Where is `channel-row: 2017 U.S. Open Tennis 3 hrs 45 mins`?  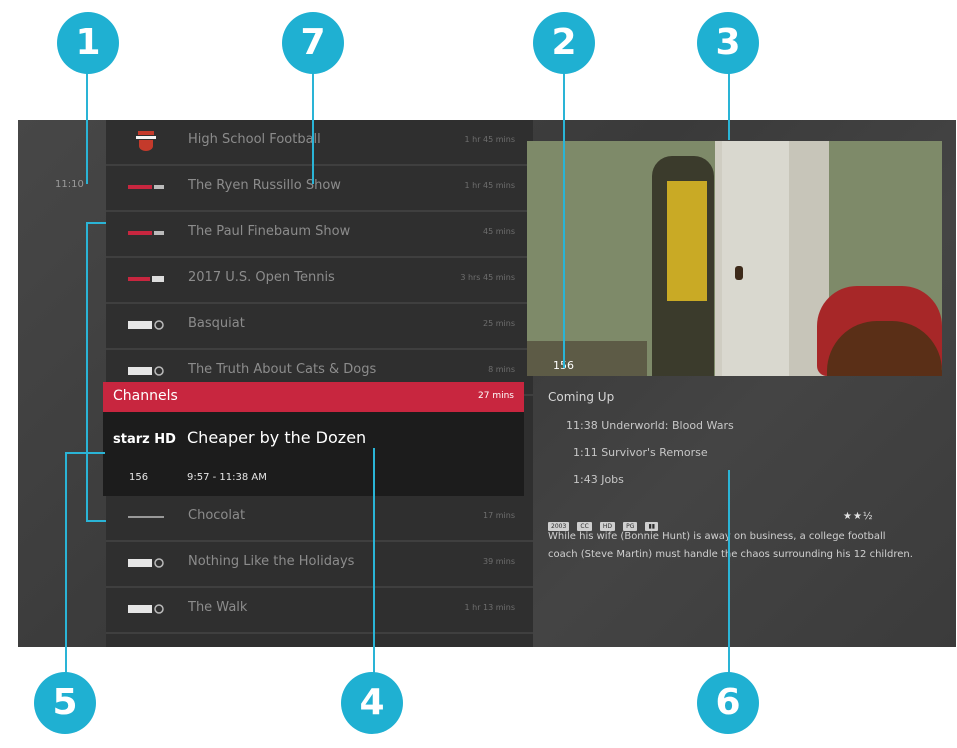
channel-row: 2017 U.S. Open Tennis 3 hrs 45 mins is located at coordinates (319, 281).